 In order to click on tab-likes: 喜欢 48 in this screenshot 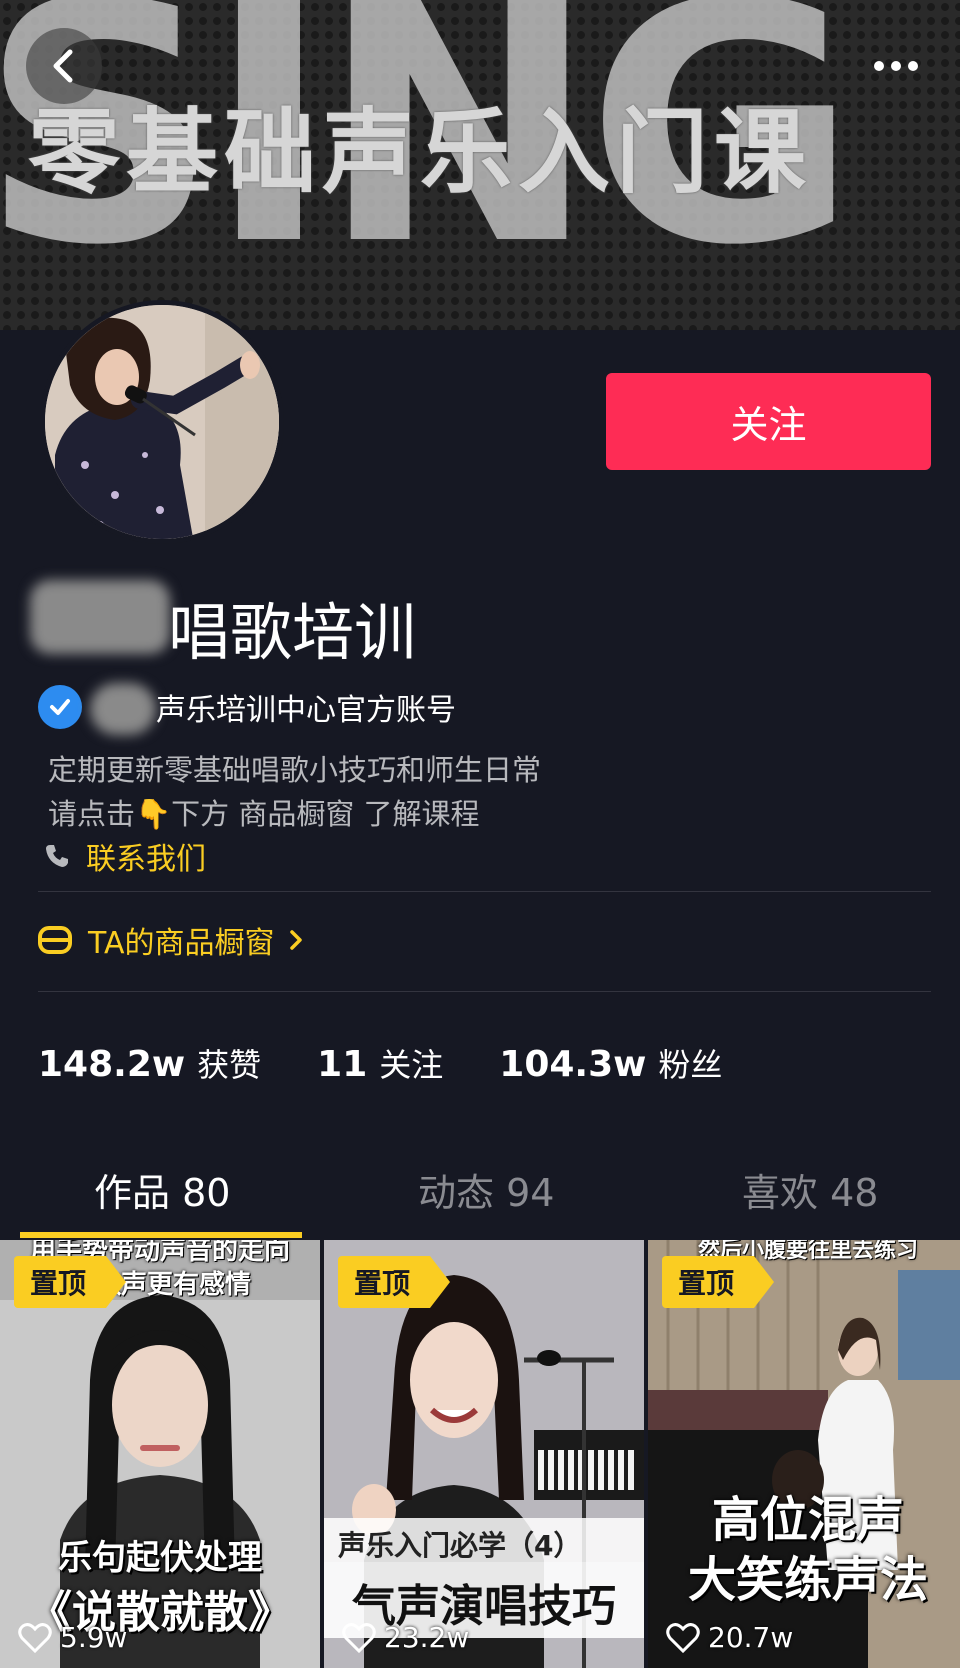, I will do `click(810, 1189)`.